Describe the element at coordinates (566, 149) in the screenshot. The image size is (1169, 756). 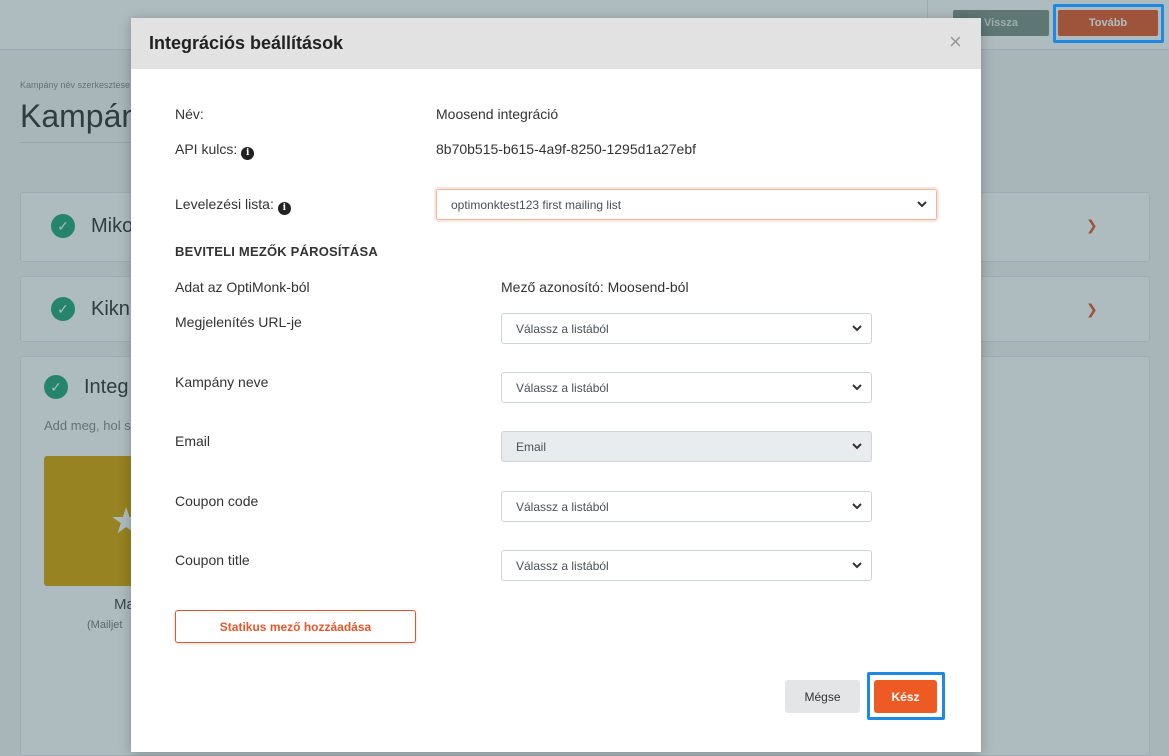
I see `api-key-value: 8b70b515-b615-4a9f-8250-1295d1a27ebf` at that location.